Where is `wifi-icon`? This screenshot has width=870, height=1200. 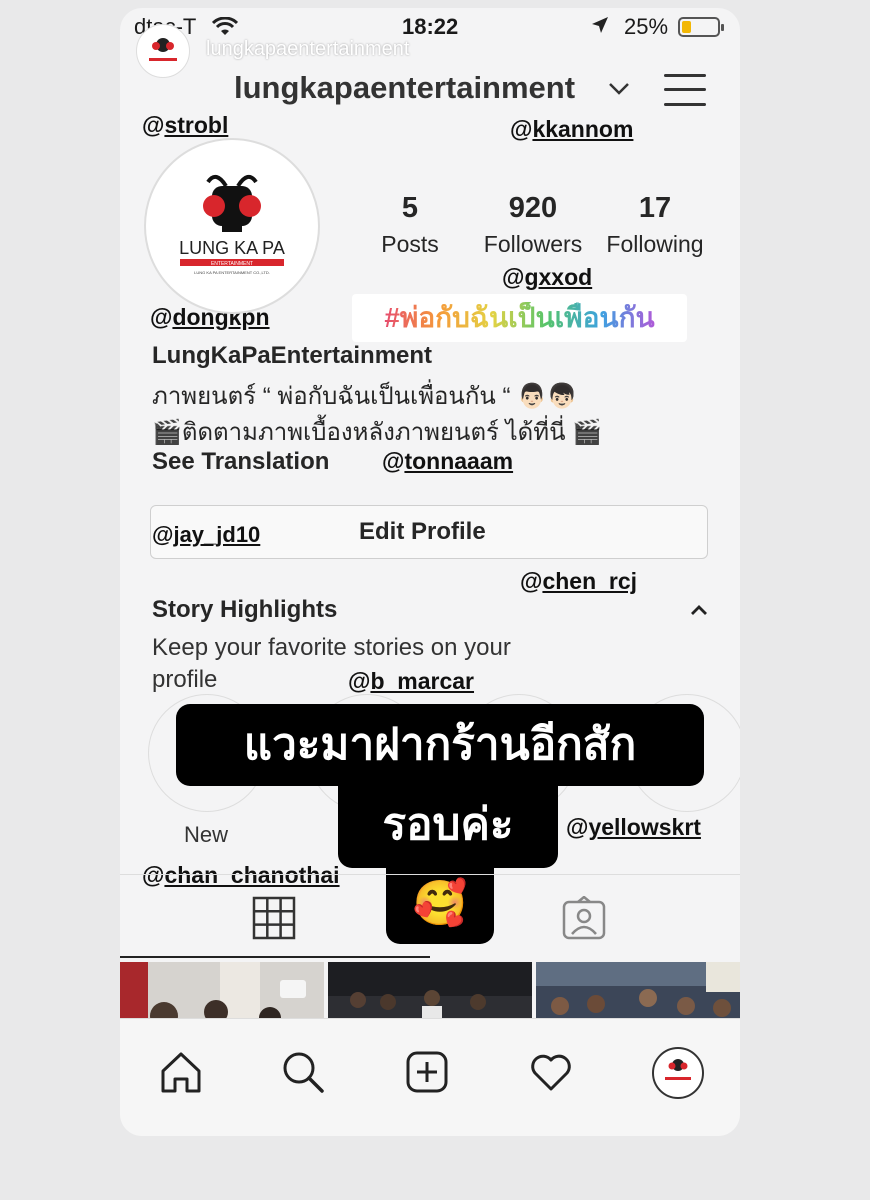 wifi-icon is located at coordinates (225, 26).